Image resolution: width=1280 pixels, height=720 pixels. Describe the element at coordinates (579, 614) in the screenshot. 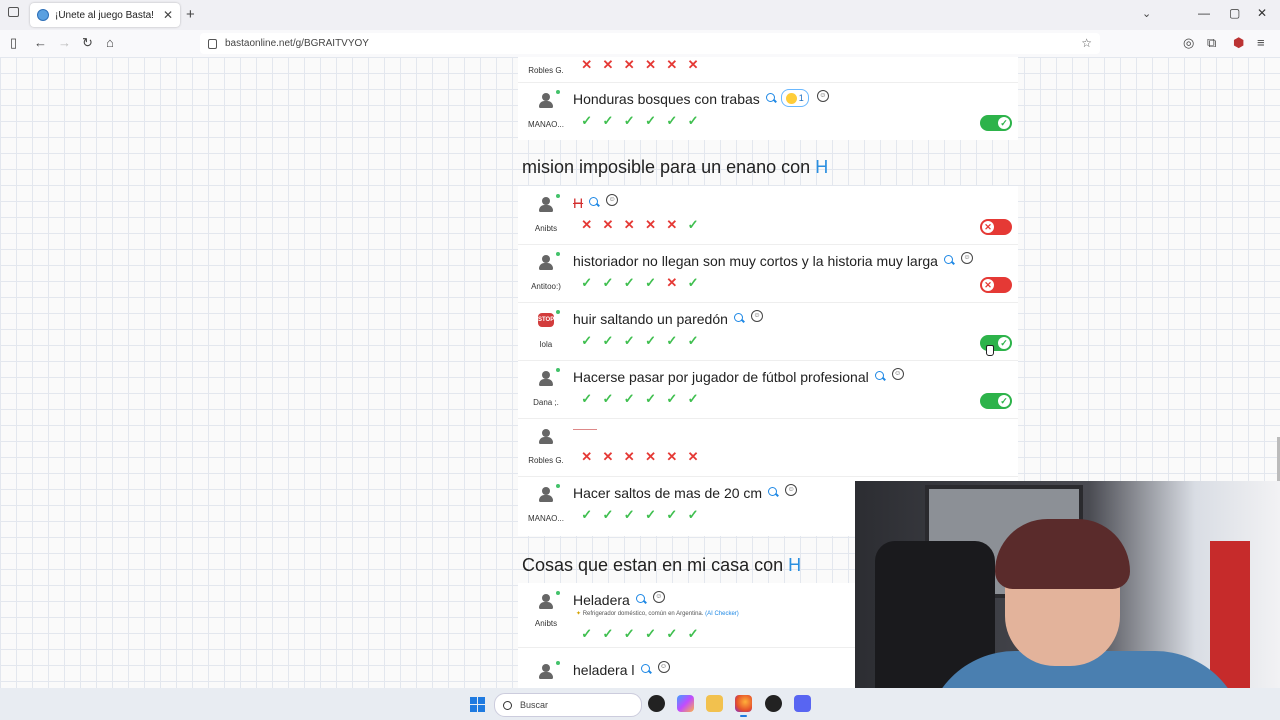

I see `sparkle-icon: ✦` at that location.